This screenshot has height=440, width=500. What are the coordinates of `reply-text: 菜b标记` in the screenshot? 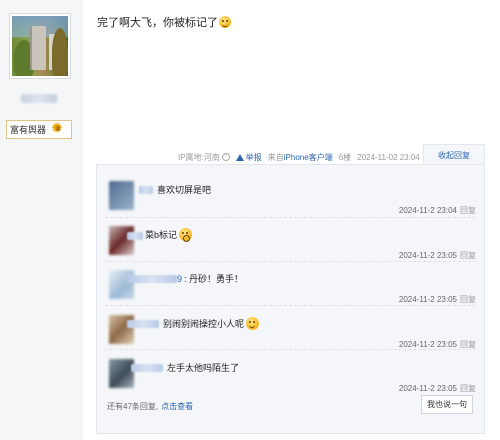 It's located at (161, 235).